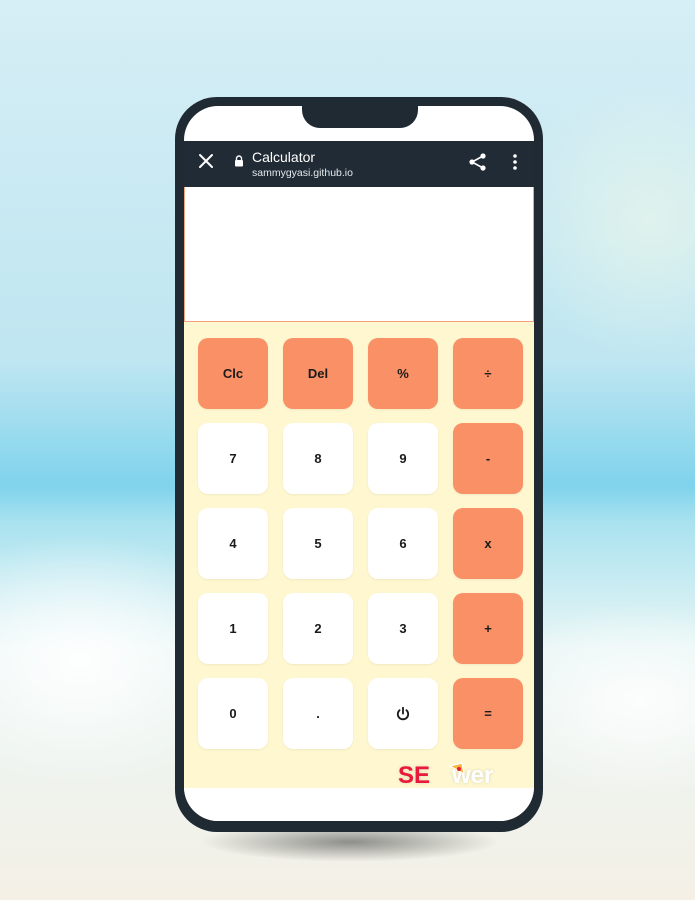 Image resolution: width=695 pixels, height=900 pixels. Describe the element at coordinates (233, 458) in the screenshot. I see `digit-7-button: 7` at that location.